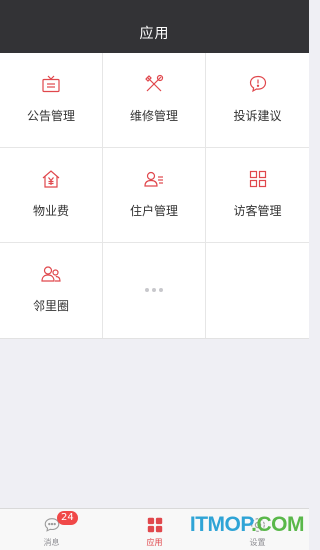 The image size is (320, 550). I want to click on top-navigation-bar: 应用, so click(154, 26).